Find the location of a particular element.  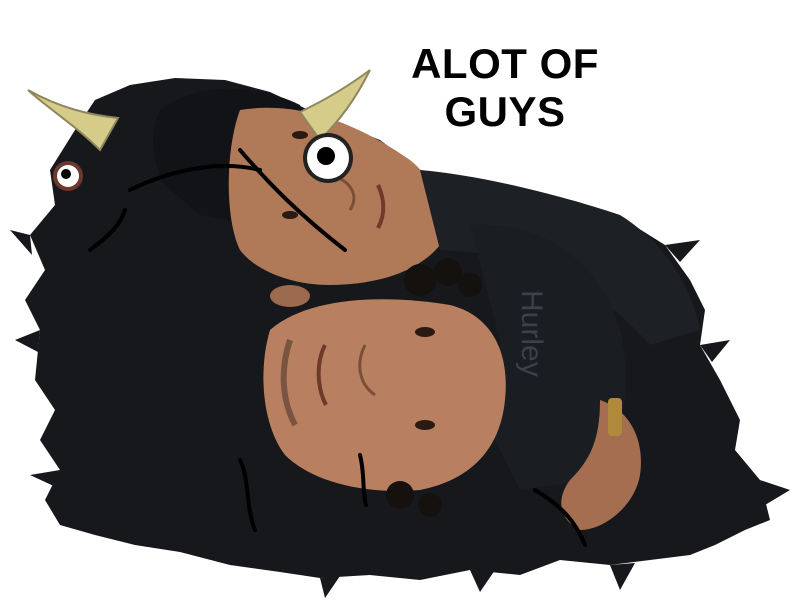

watch is located at coordinates (615, 417).